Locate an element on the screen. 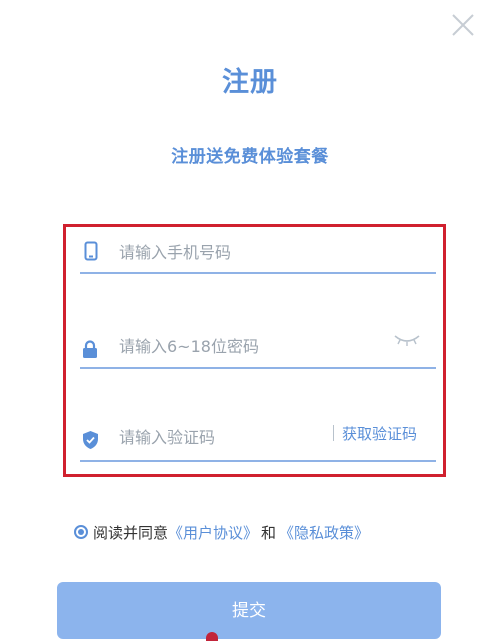  close-icon is located at coordinates (463, 25).